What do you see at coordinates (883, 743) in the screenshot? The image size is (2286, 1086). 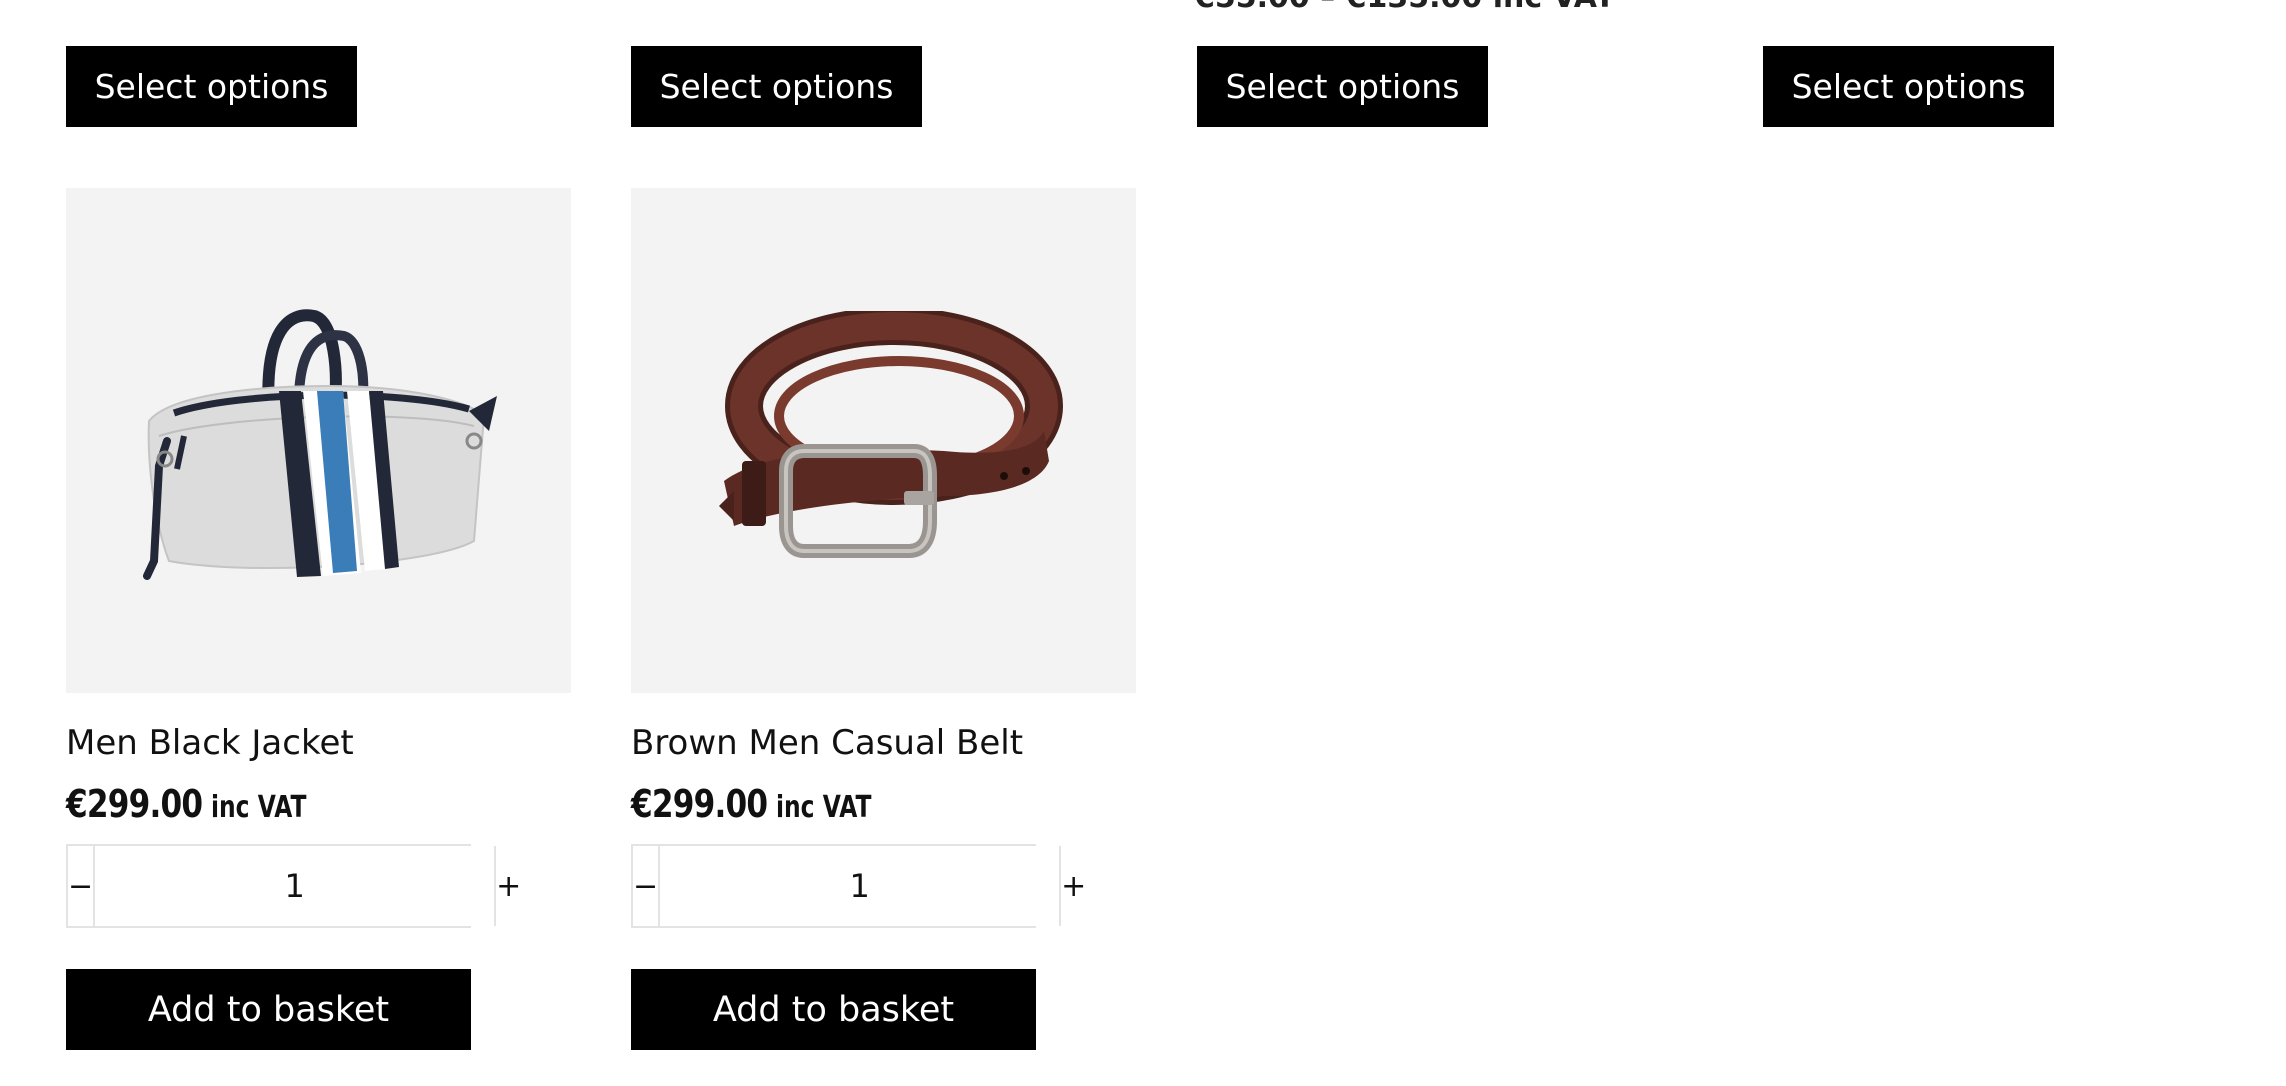 I see `product-title: Brown Men Casual Belt` at bounding box center [883, 743].